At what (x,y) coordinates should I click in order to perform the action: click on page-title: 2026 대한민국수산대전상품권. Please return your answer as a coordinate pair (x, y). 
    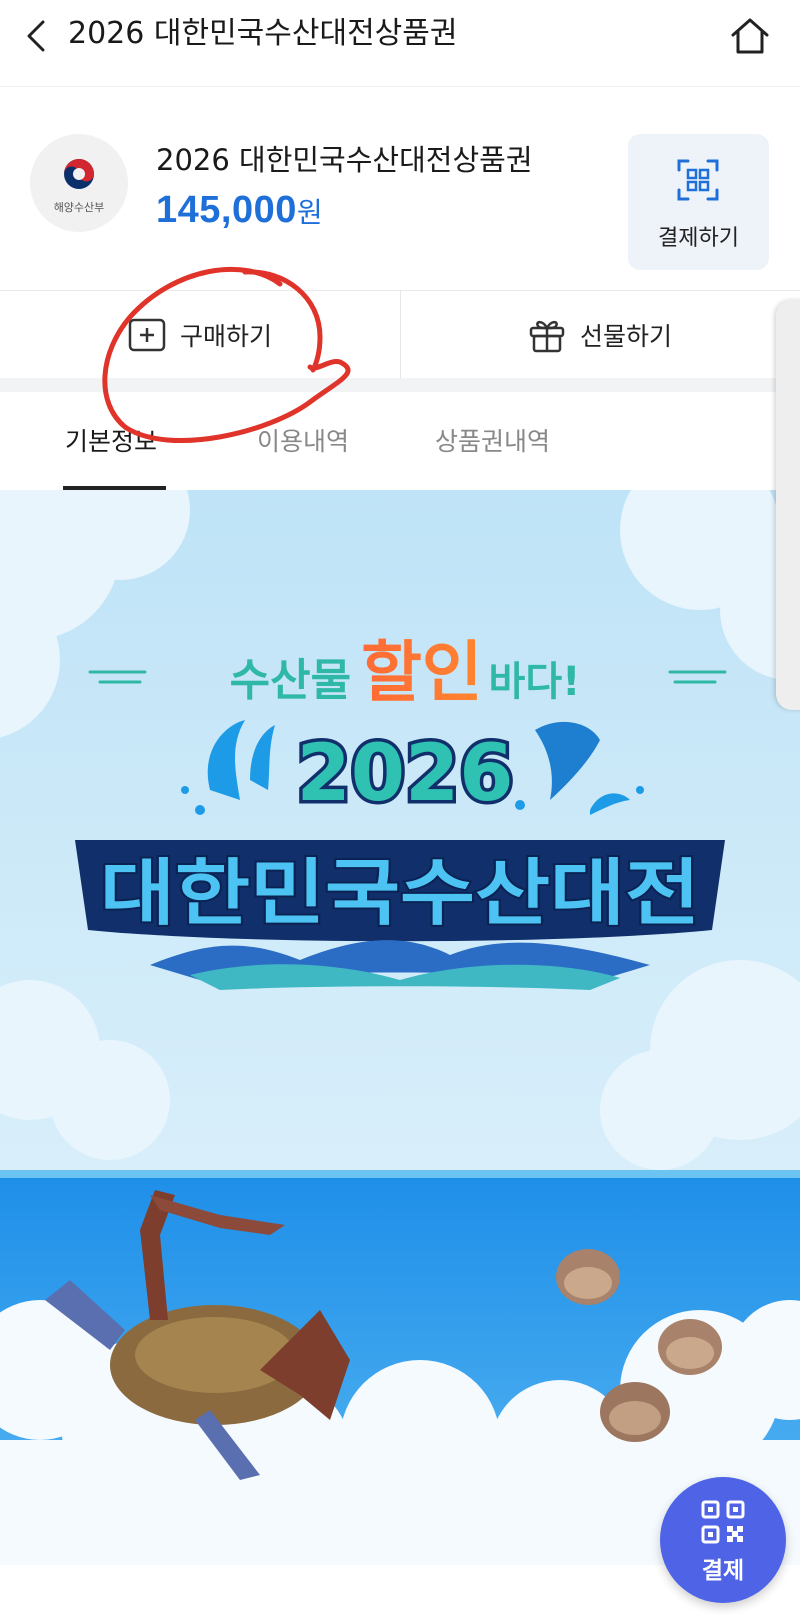
    Looking at the image, I should click on (263, 33).